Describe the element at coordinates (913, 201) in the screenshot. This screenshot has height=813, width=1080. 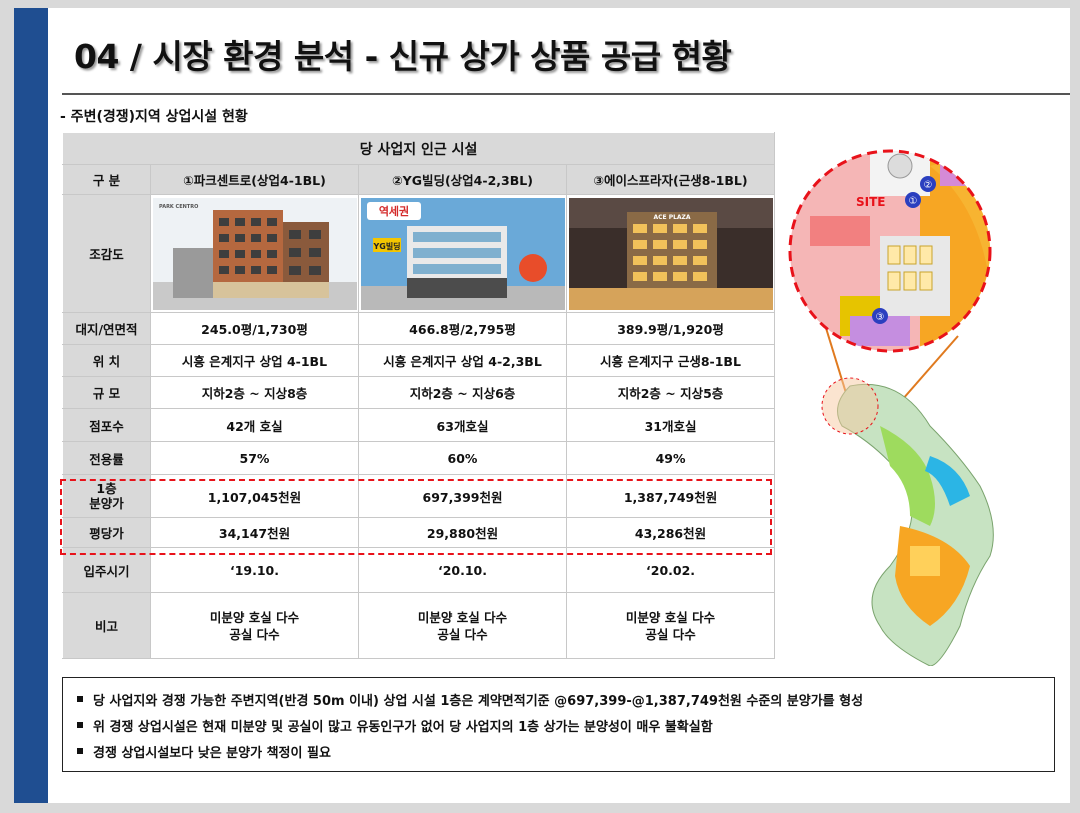
I see `map-marker-1: ①` at that location.